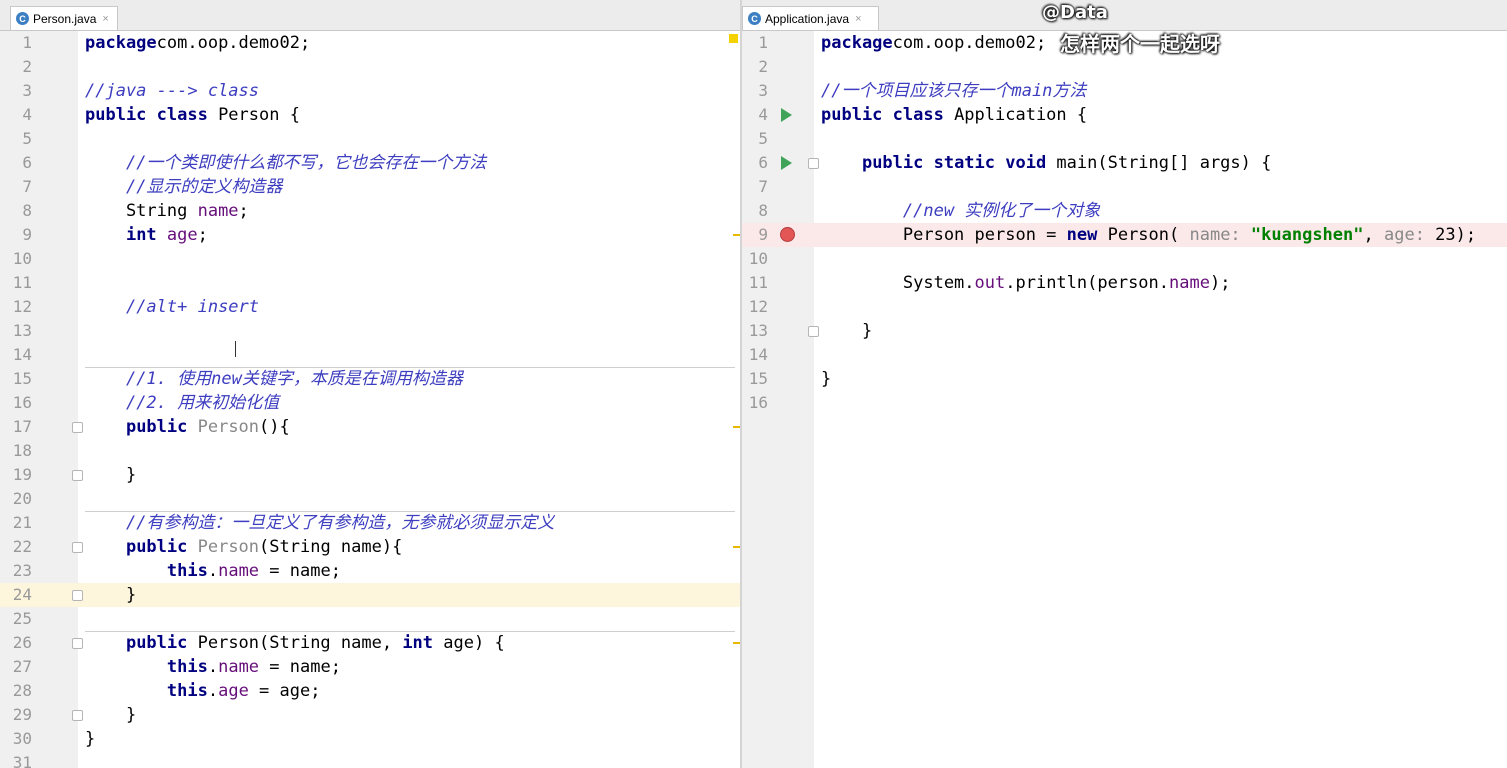 This screenshot has width=1507, height=768. I want to click on line-number: 22, so click(22, 546).